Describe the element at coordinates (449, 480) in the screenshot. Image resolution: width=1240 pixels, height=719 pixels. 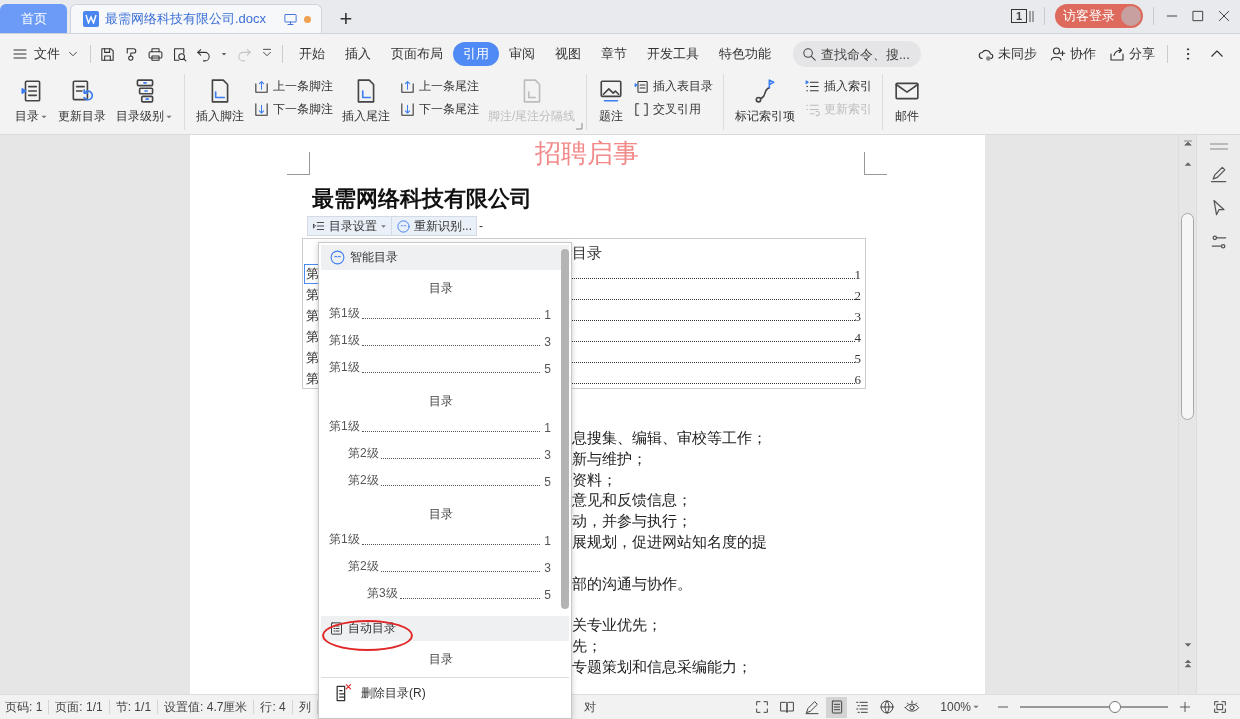
I see `toc-preview-entry: 第2级 5` at that location.